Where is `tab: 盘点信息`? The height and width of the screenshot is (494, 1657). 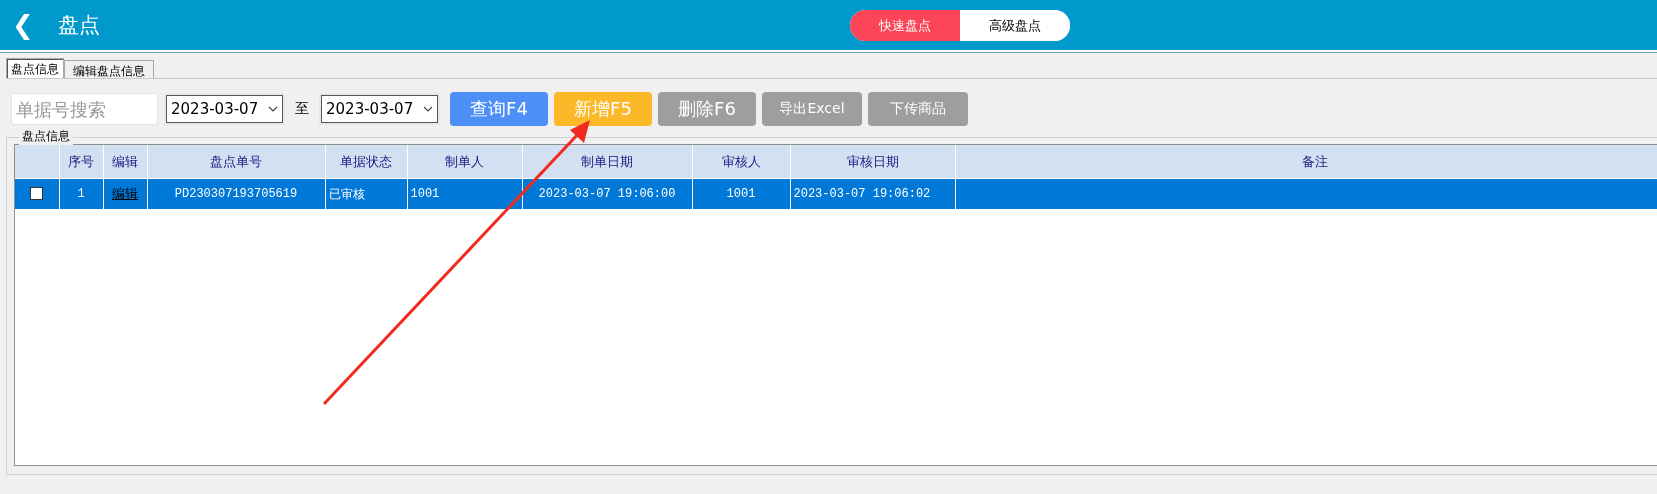 tab: 盘点信息 is located at coordinates (35, 68).